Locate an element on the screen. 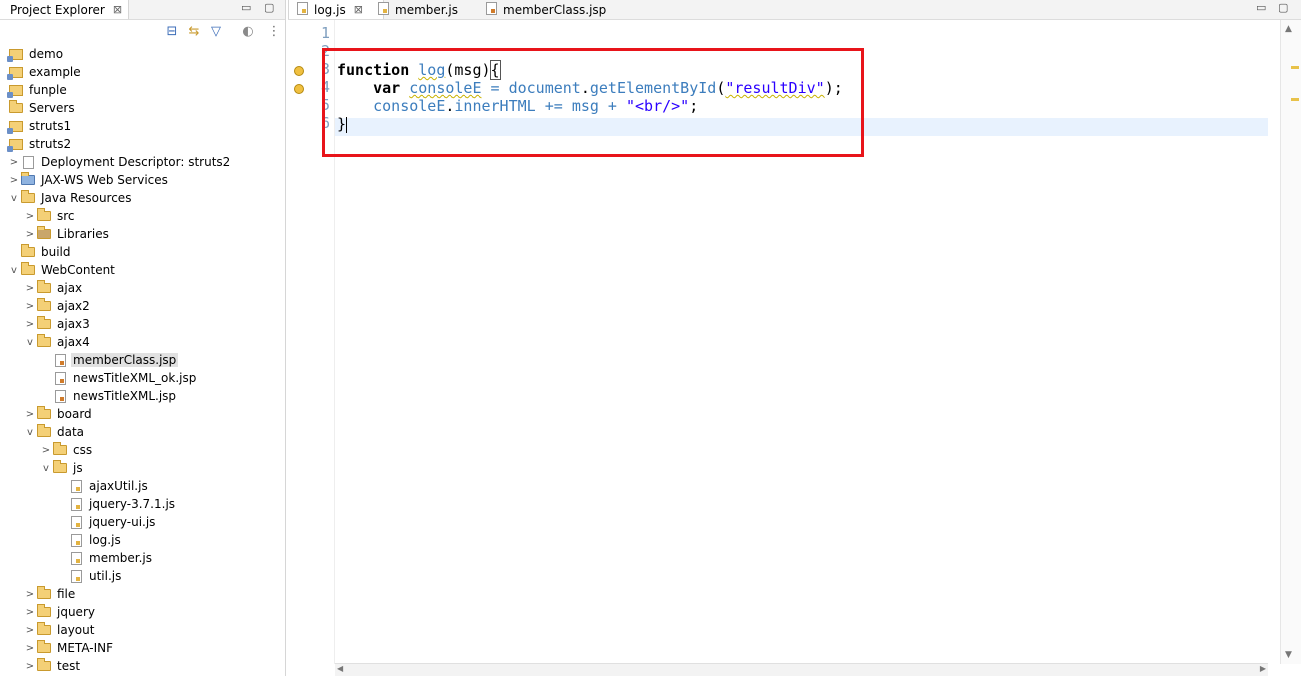 This screenshot has height=676, width=1301. tree-item: Servers is located at coordinates (38, 108).